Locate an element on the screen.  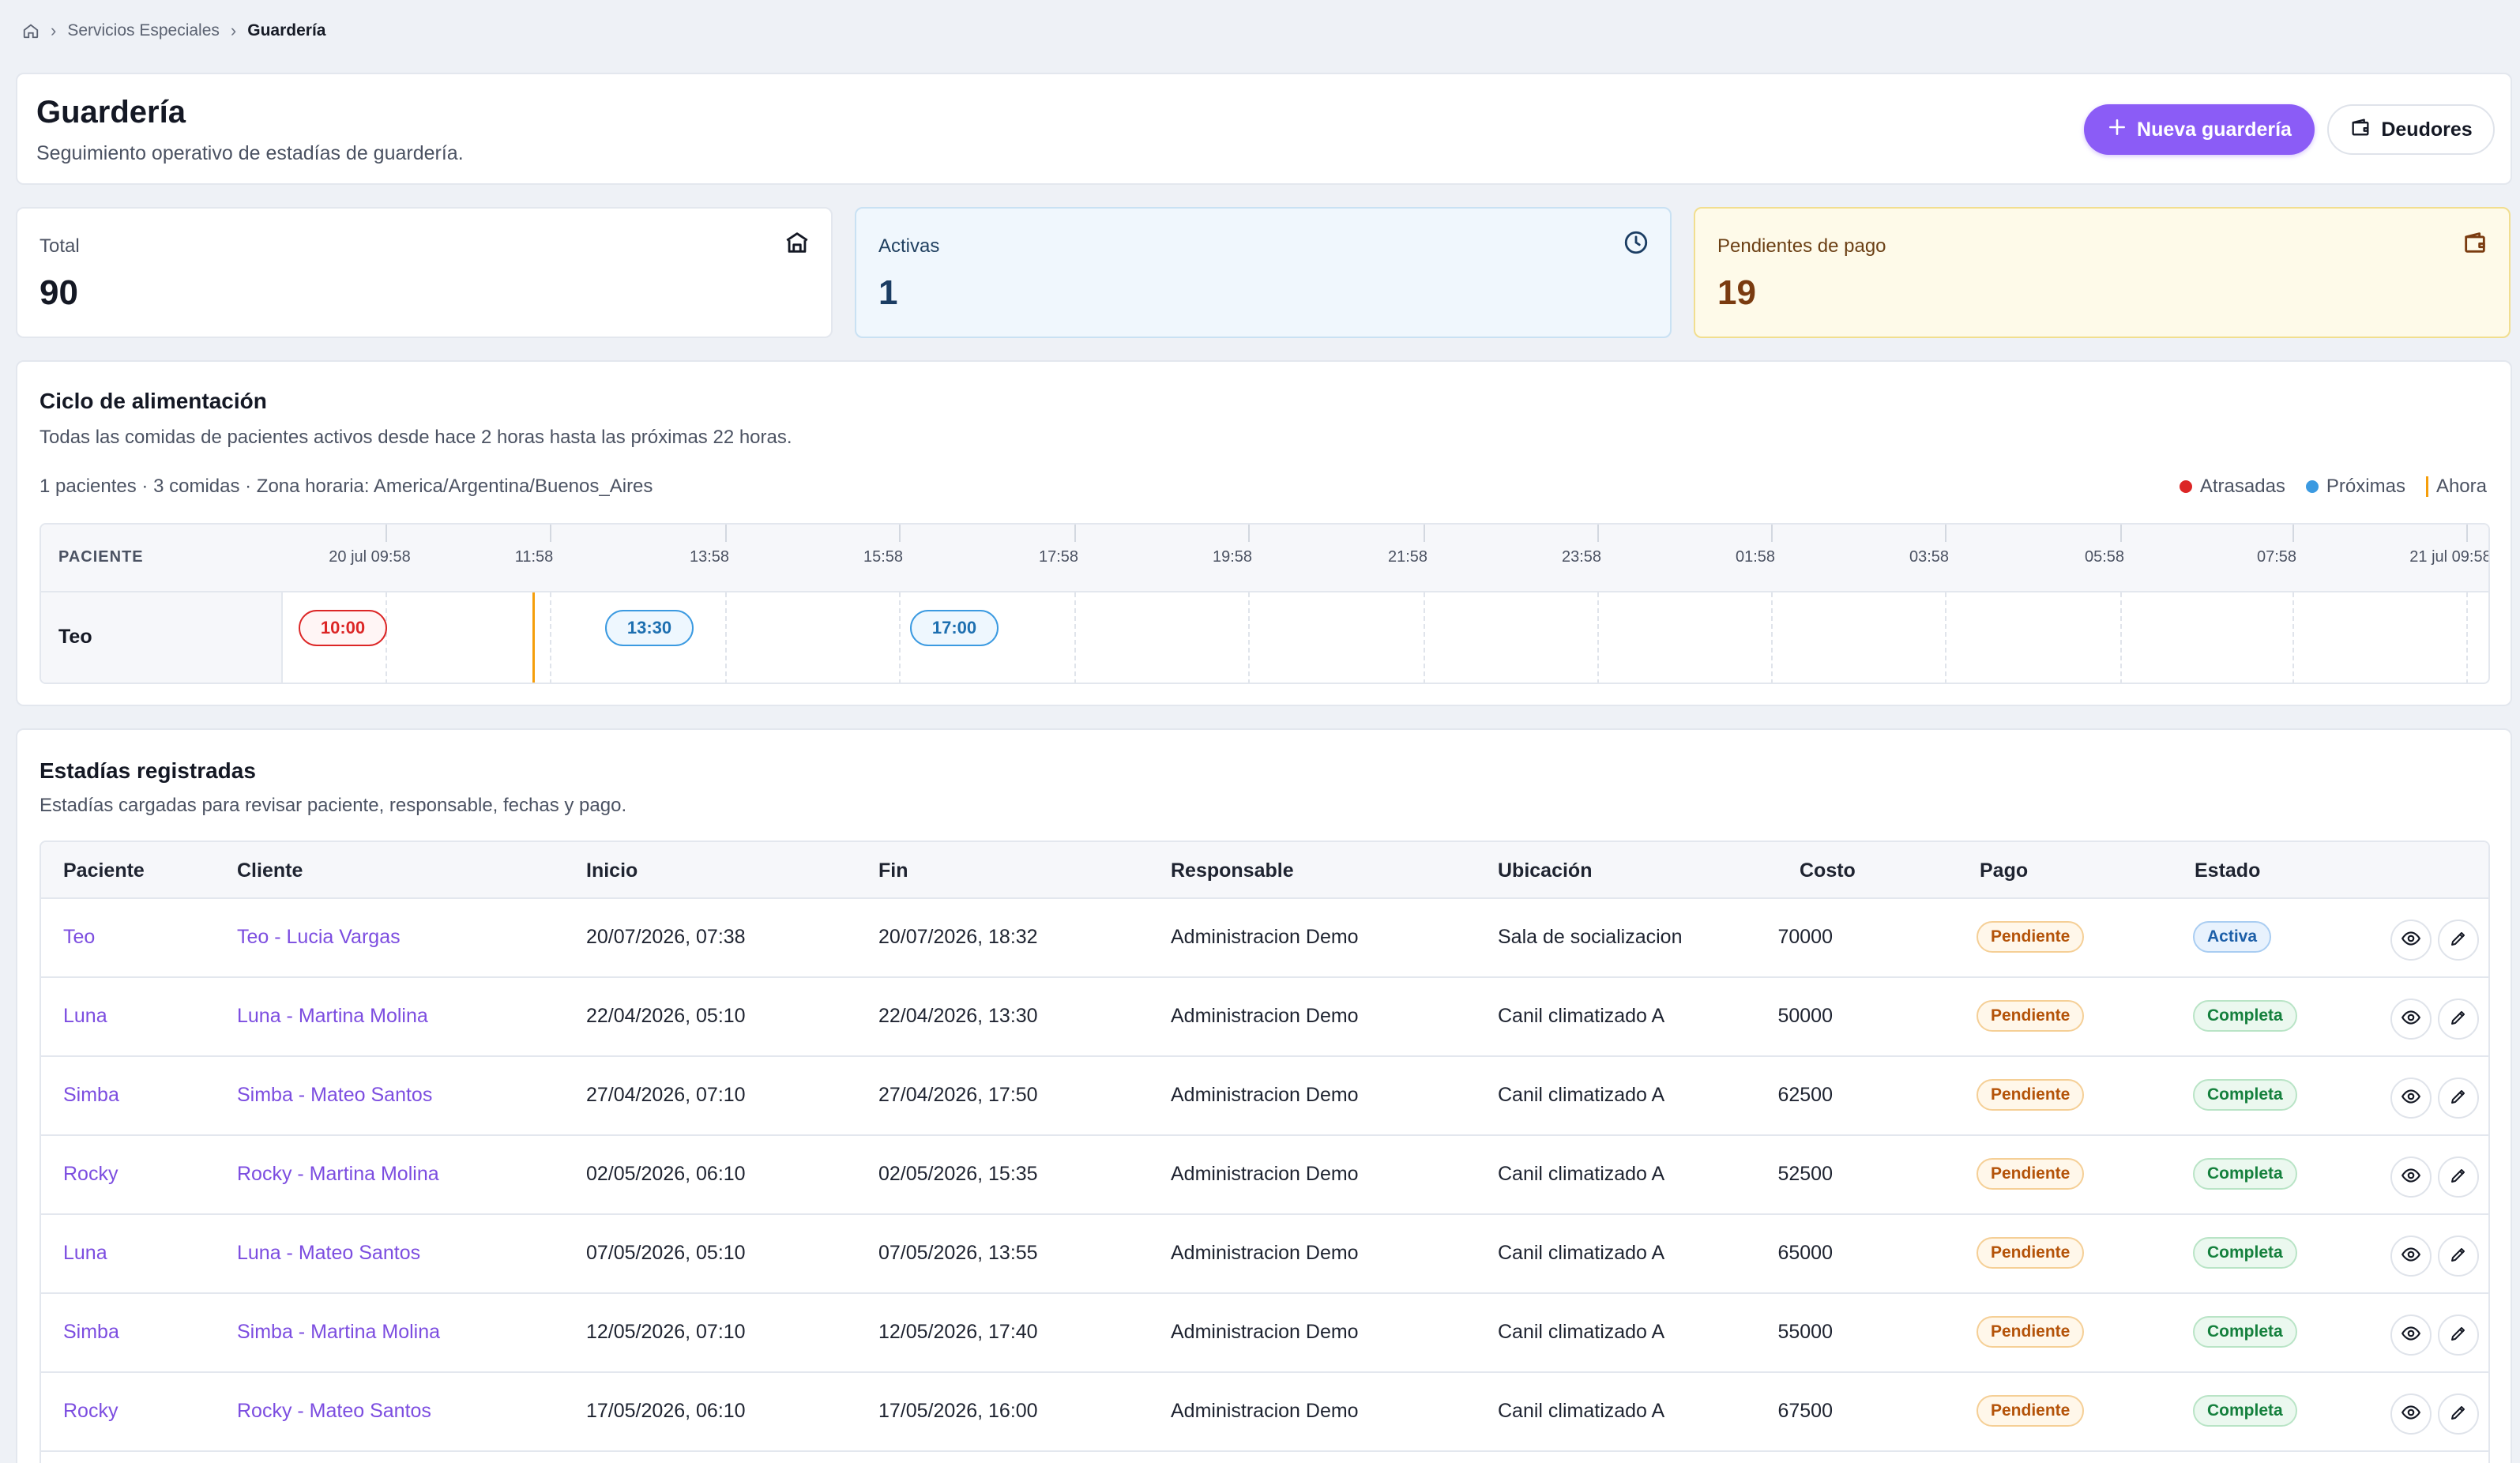
legend-late-label: Atrasadas is located at coordinates (2242, 486).